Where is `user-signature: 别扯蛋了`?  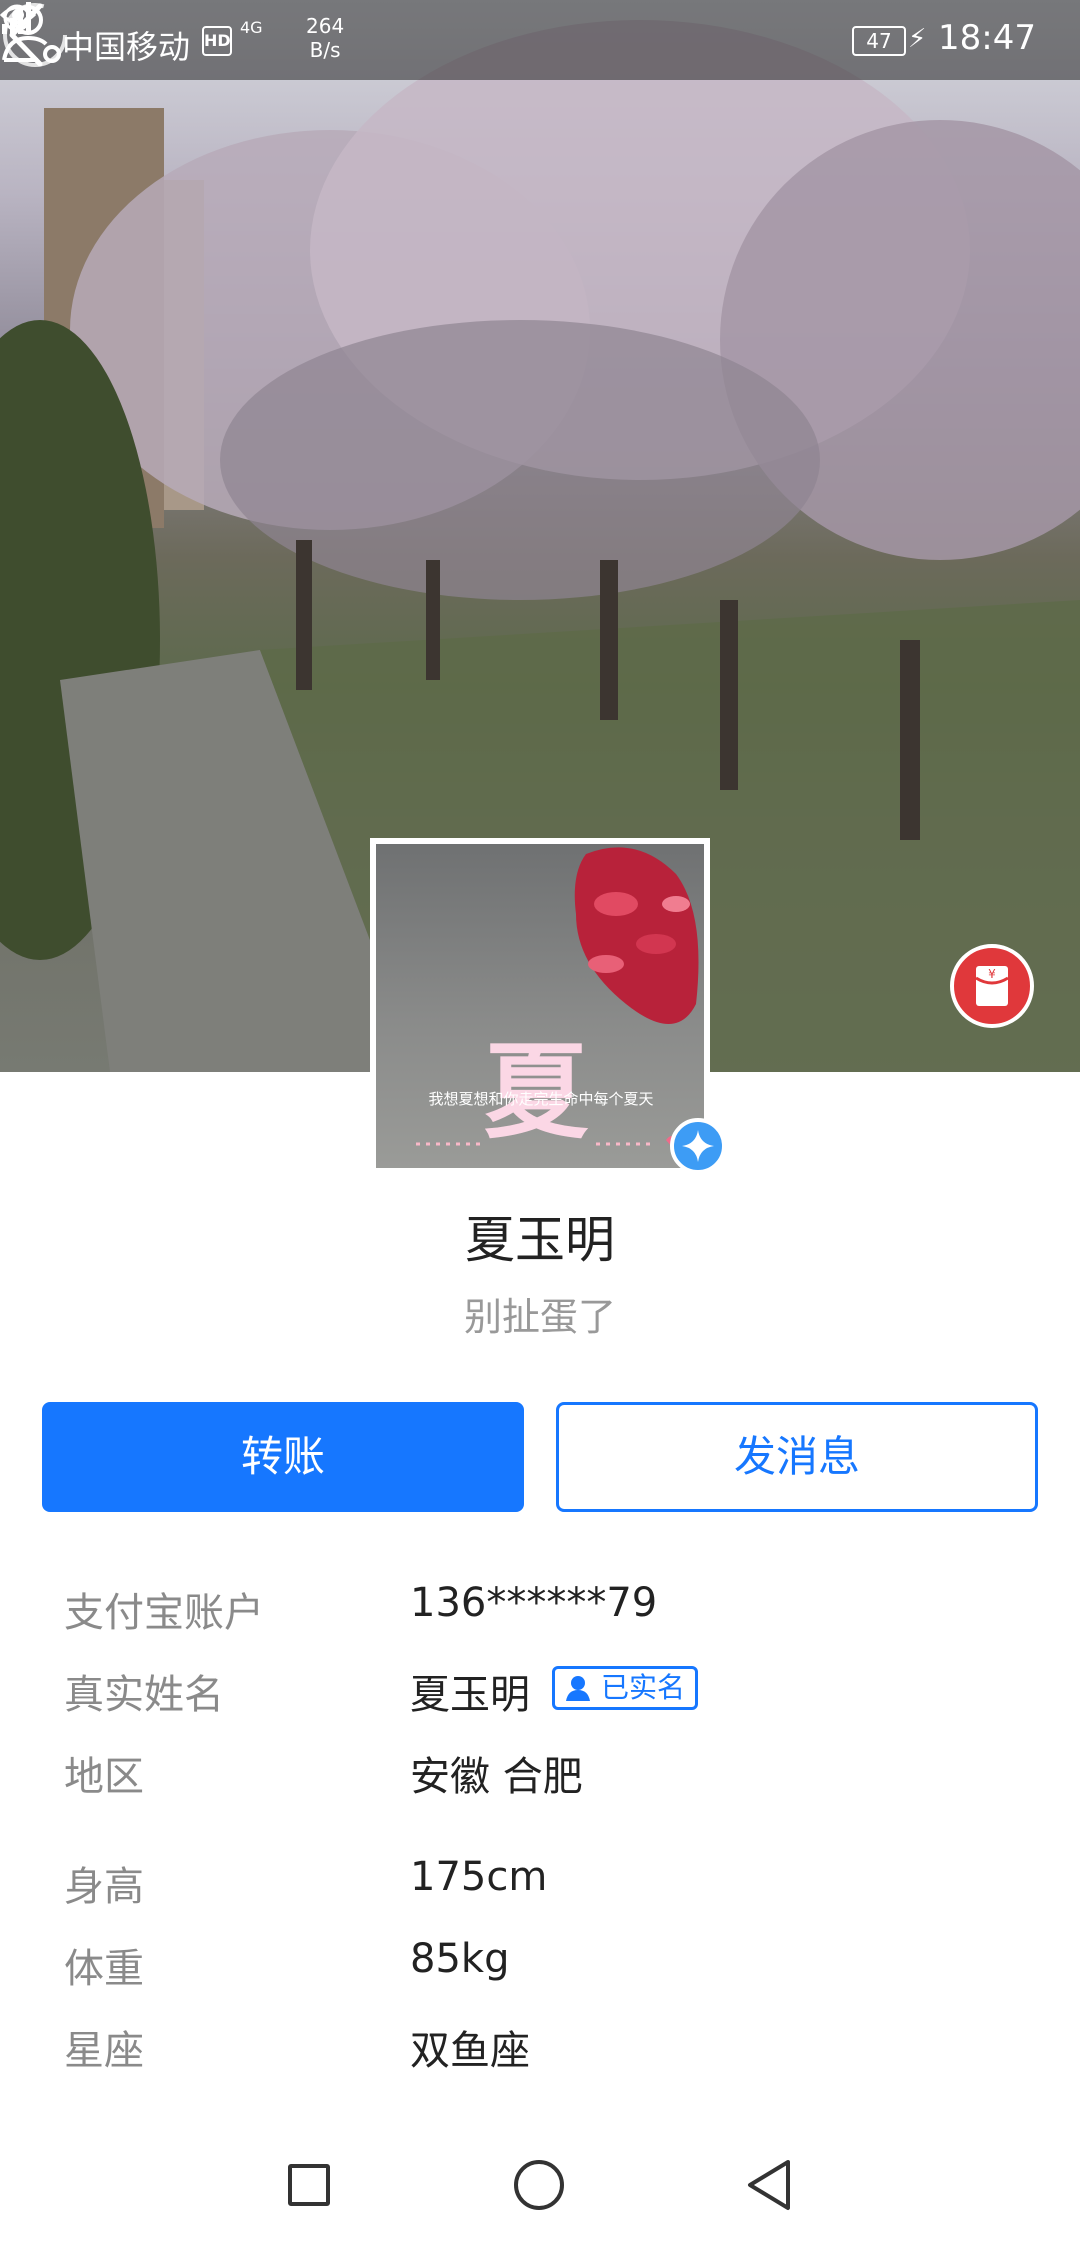 user-signature: 别扯蛋了 is located at coordinates (539, 1317).